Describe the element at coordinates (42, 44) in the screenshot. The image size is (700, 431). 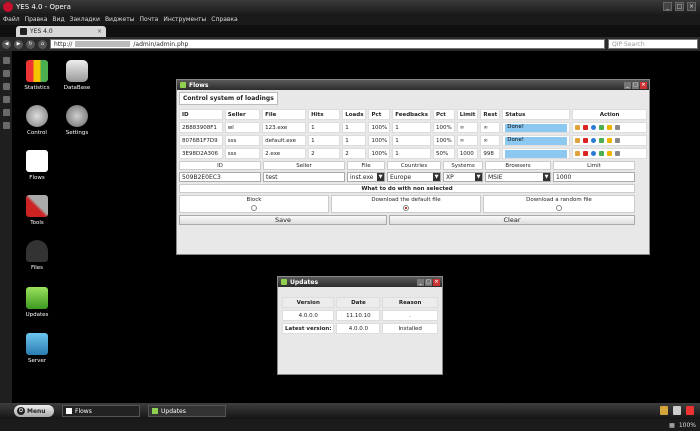
I see `home-icon: ⌂` at that location.